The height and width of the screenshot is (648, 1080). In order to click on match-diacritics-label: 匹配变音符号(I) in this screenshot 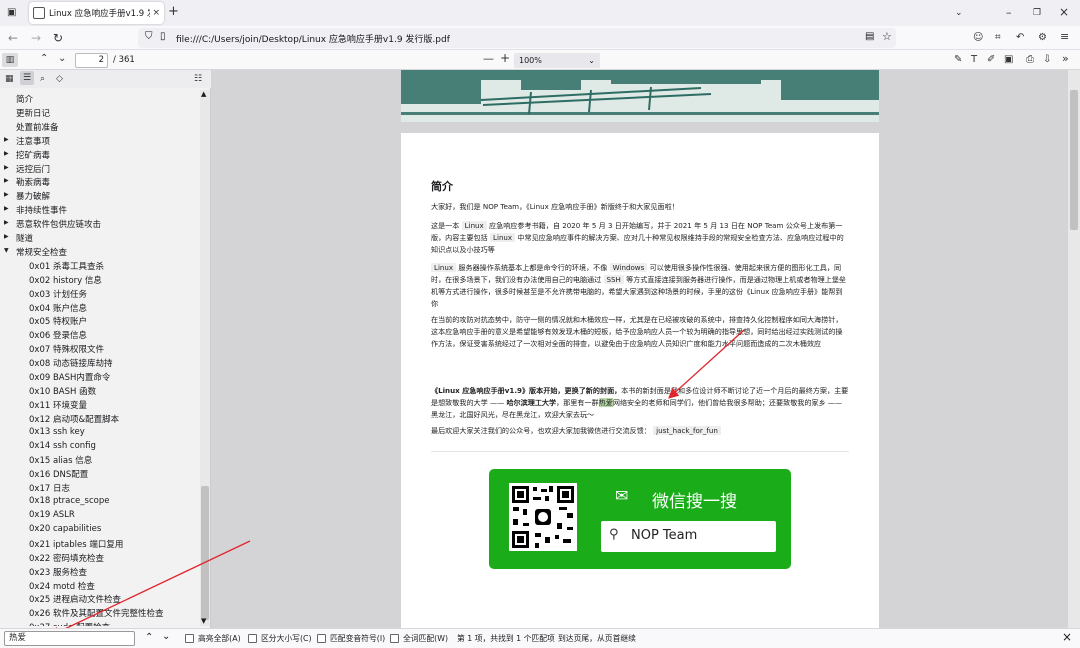, I will do `click(358, 638)`.